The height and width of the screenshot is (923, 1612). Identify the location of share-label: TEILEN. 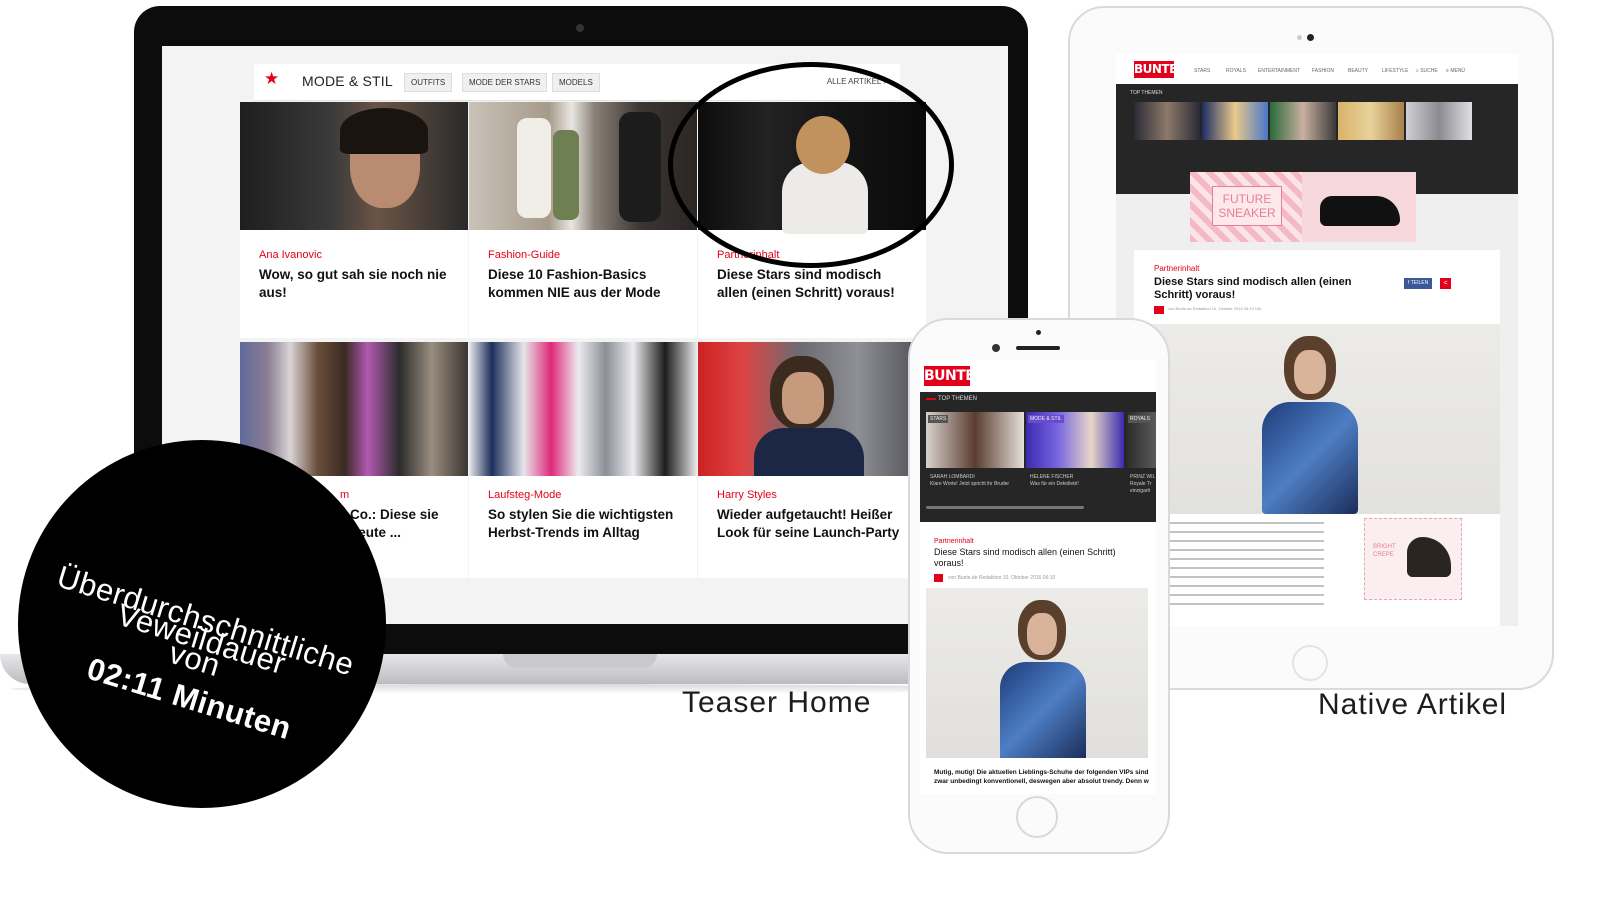
(1419, 283).